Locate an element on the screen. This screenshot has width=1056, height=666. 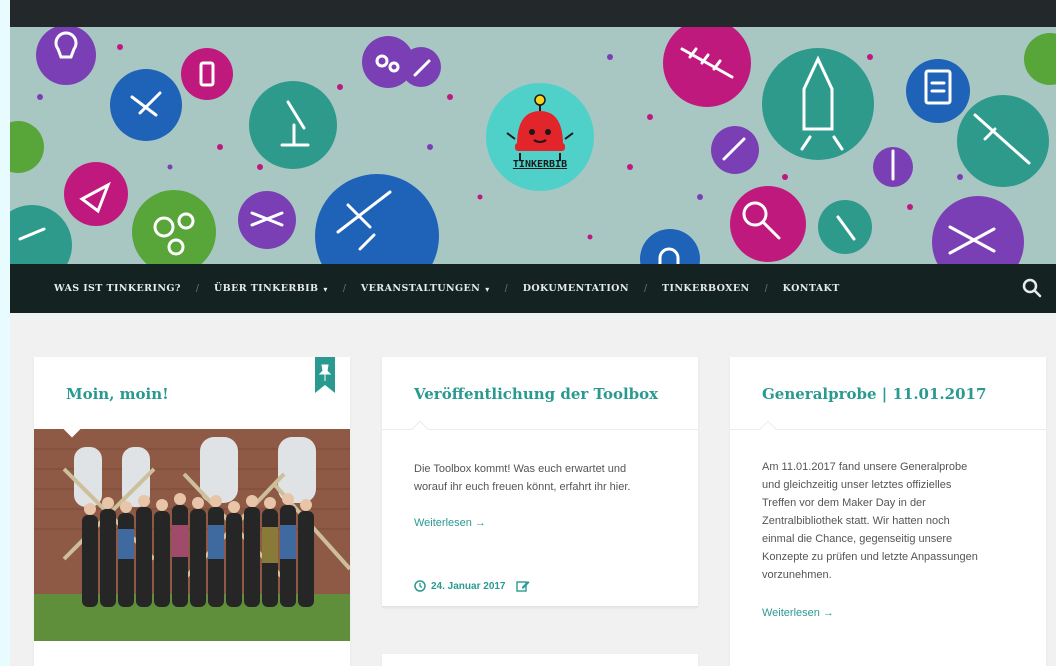
post-title: Moin, moin! is located at coordinates (117, 394).